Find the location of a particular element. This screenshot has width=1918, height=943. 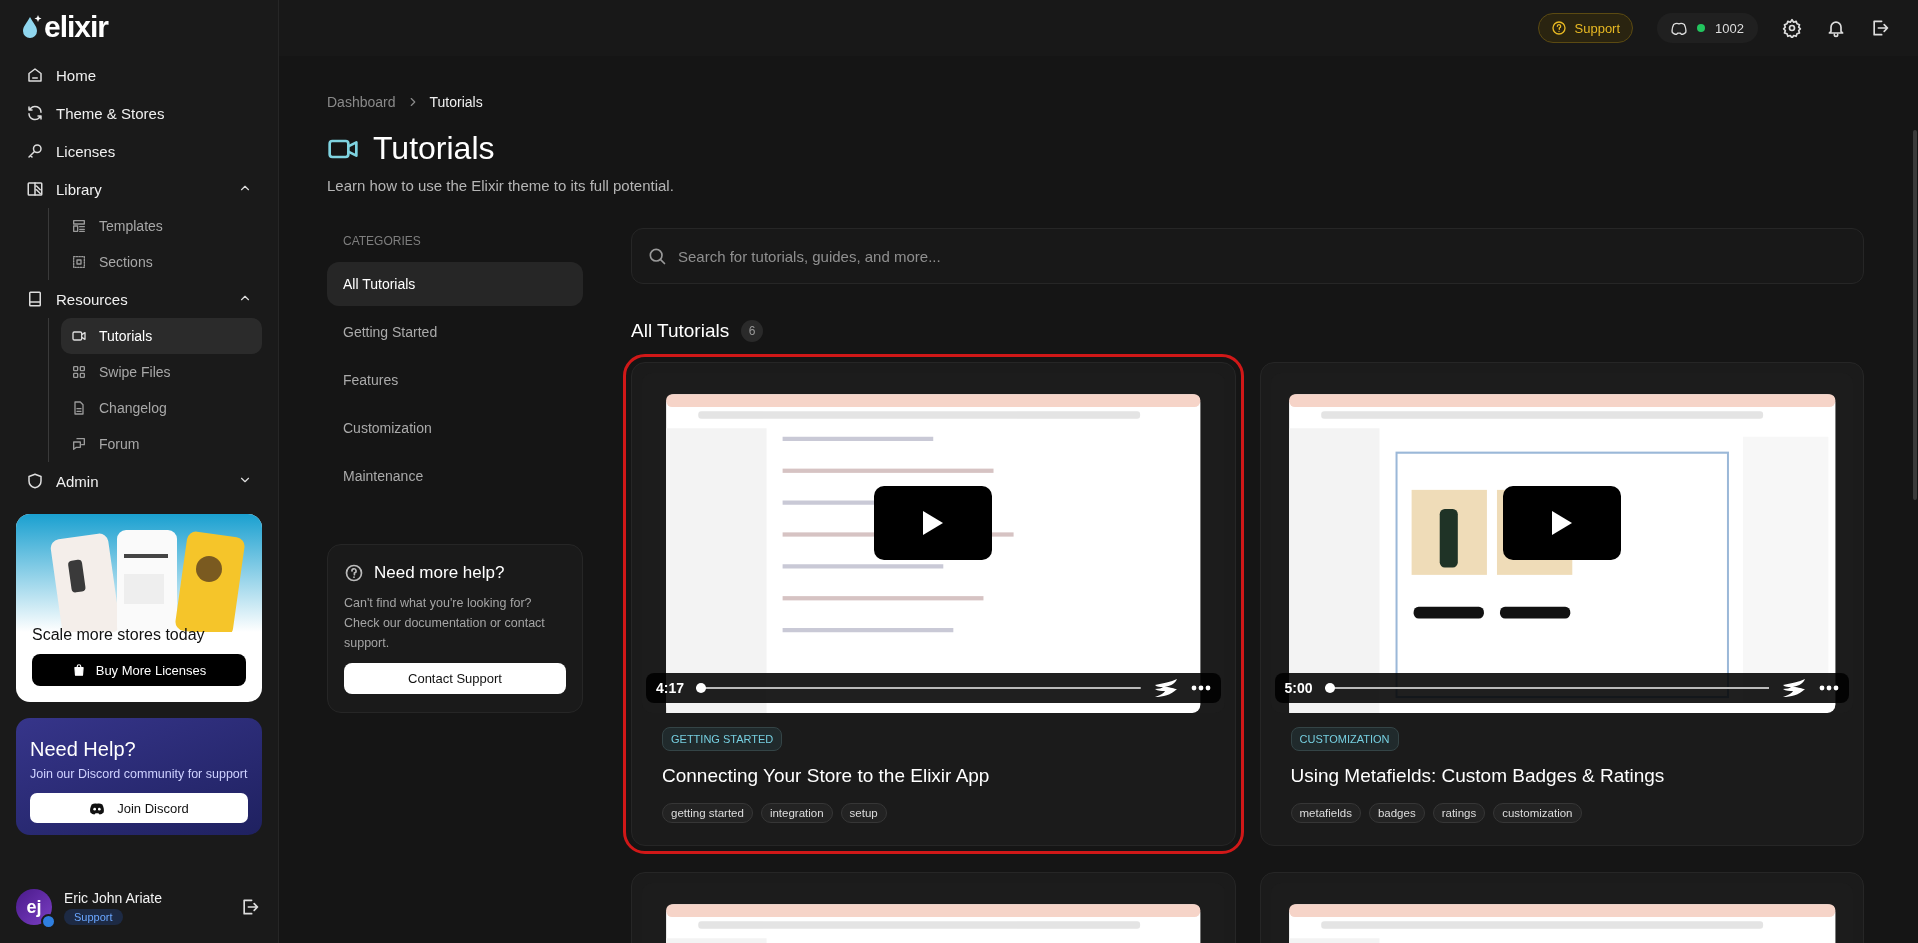

tag-chip: customization is located at coordinates (1537, 813).